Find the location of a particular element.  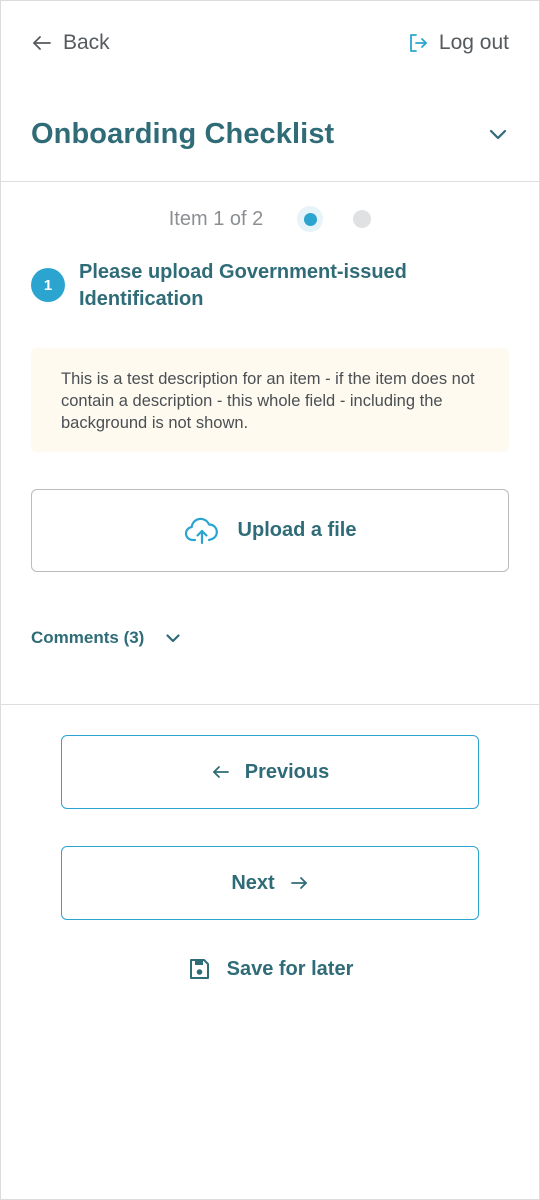

save-label: Save for later is located at coordinates (290, 968).